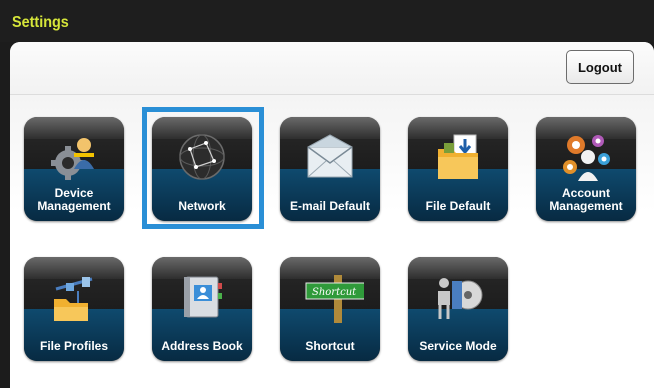 The height and width of the screenshot is (388, 654). I want to click on panel-header: Logout, so click(332, 68).